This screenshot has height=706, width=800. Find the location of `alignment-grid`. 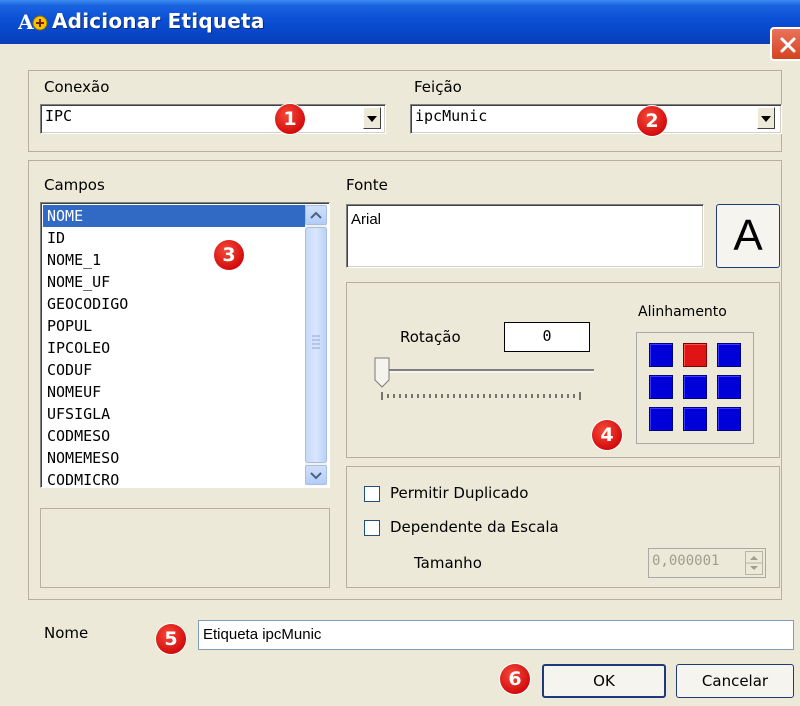

alignment-grid is located at coordinates (695, 388).